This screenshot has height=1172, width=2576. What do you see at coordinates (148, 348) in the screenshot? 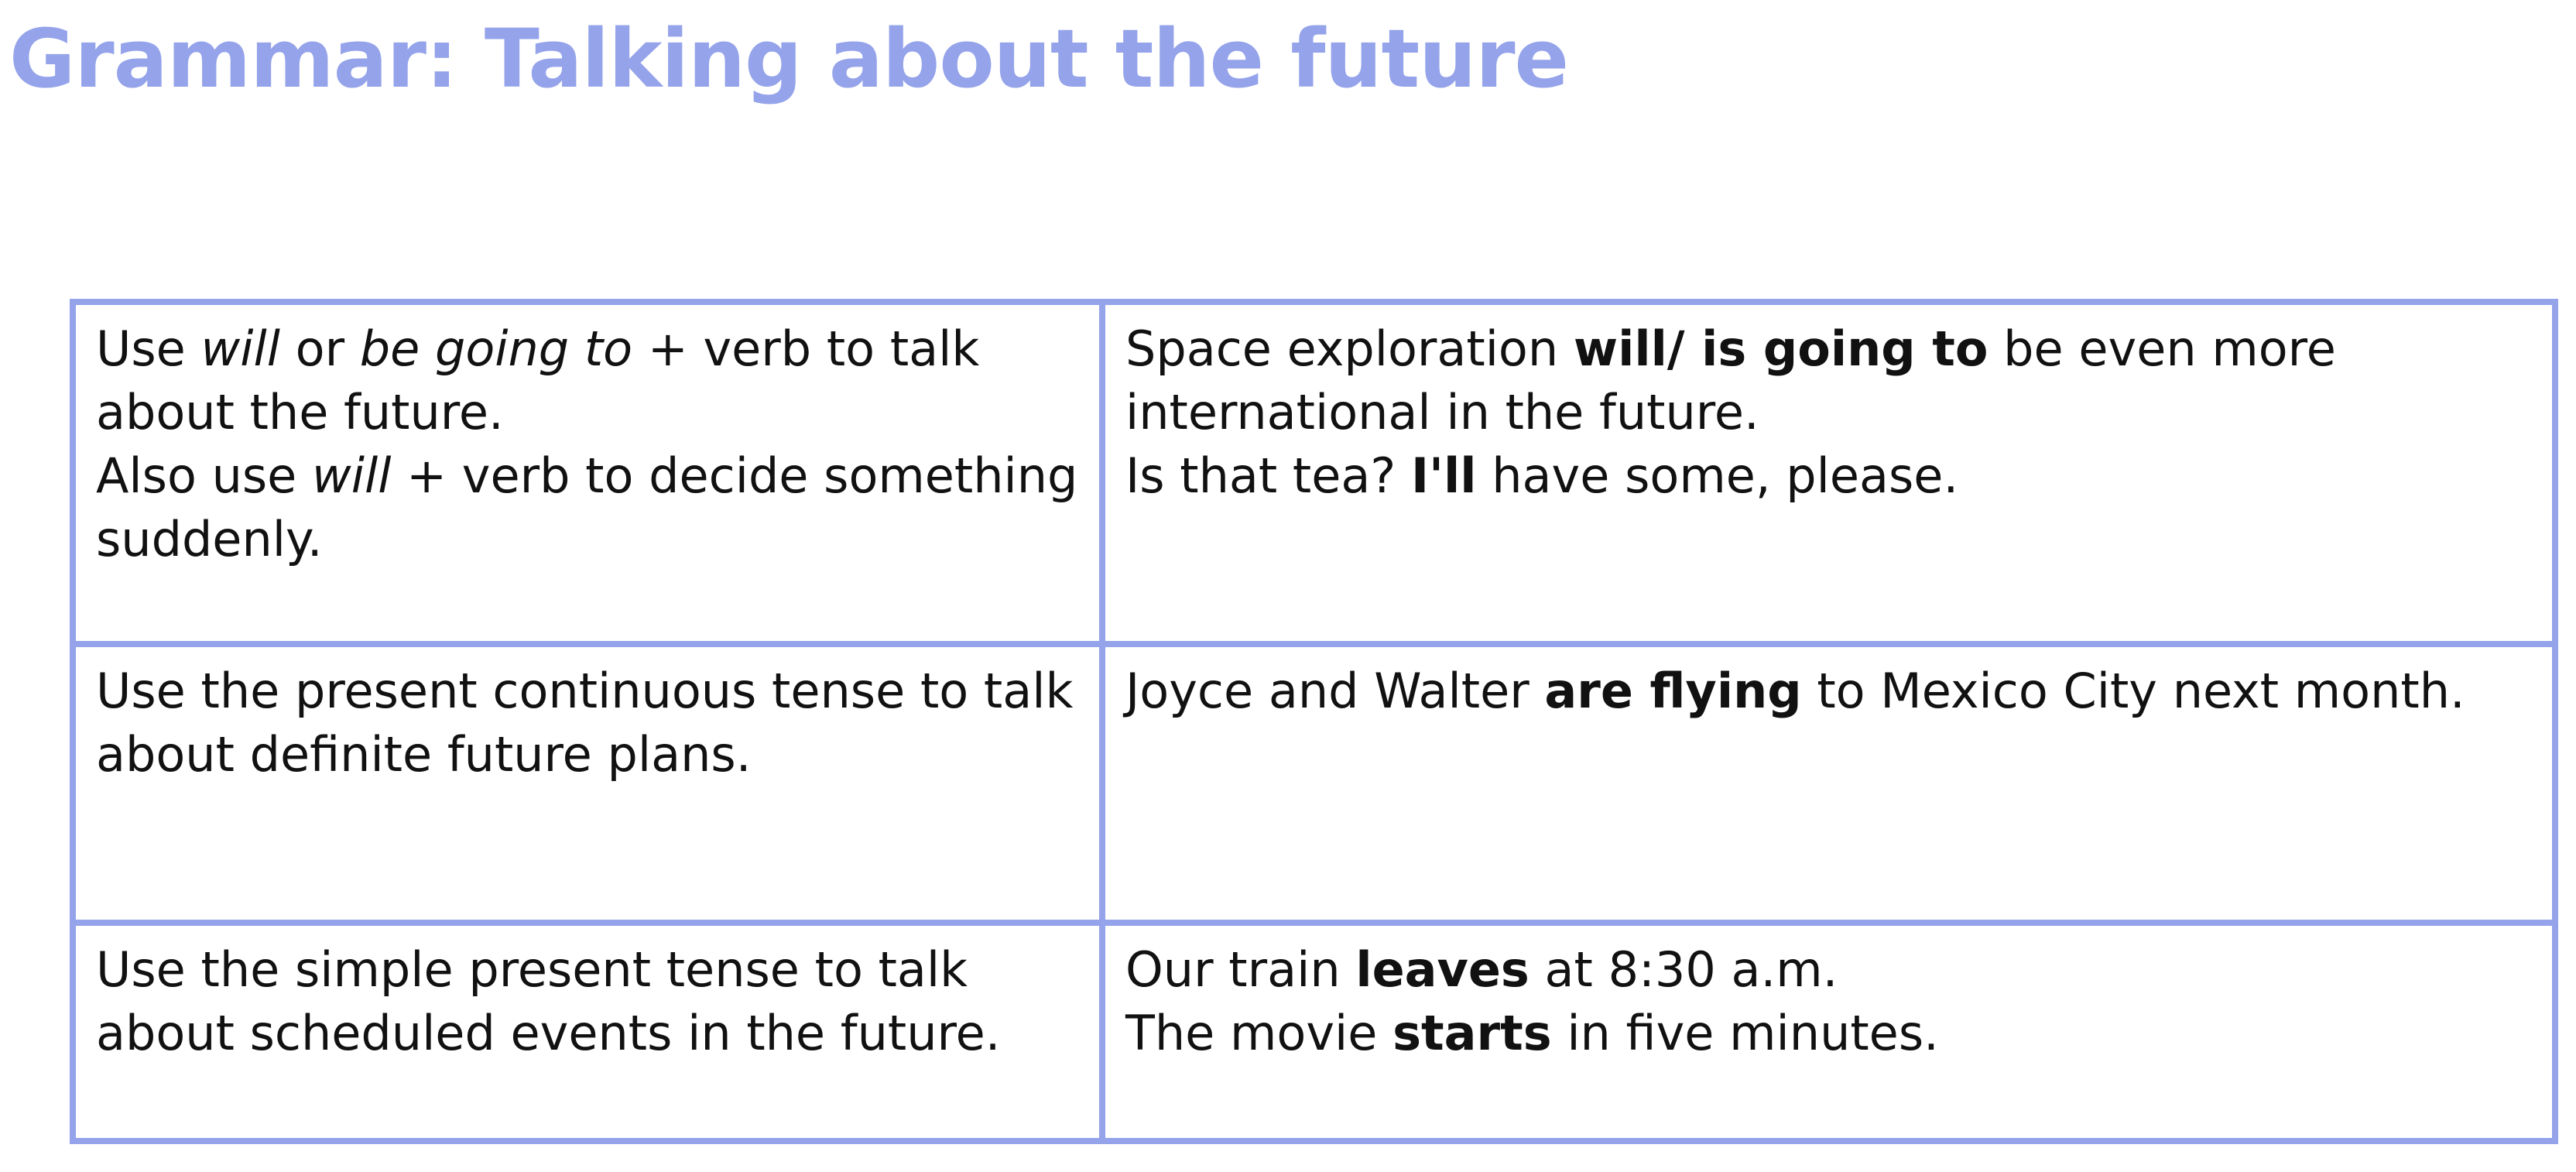
I see `rule-text-segment: Use` at bounding box center [148, 348].